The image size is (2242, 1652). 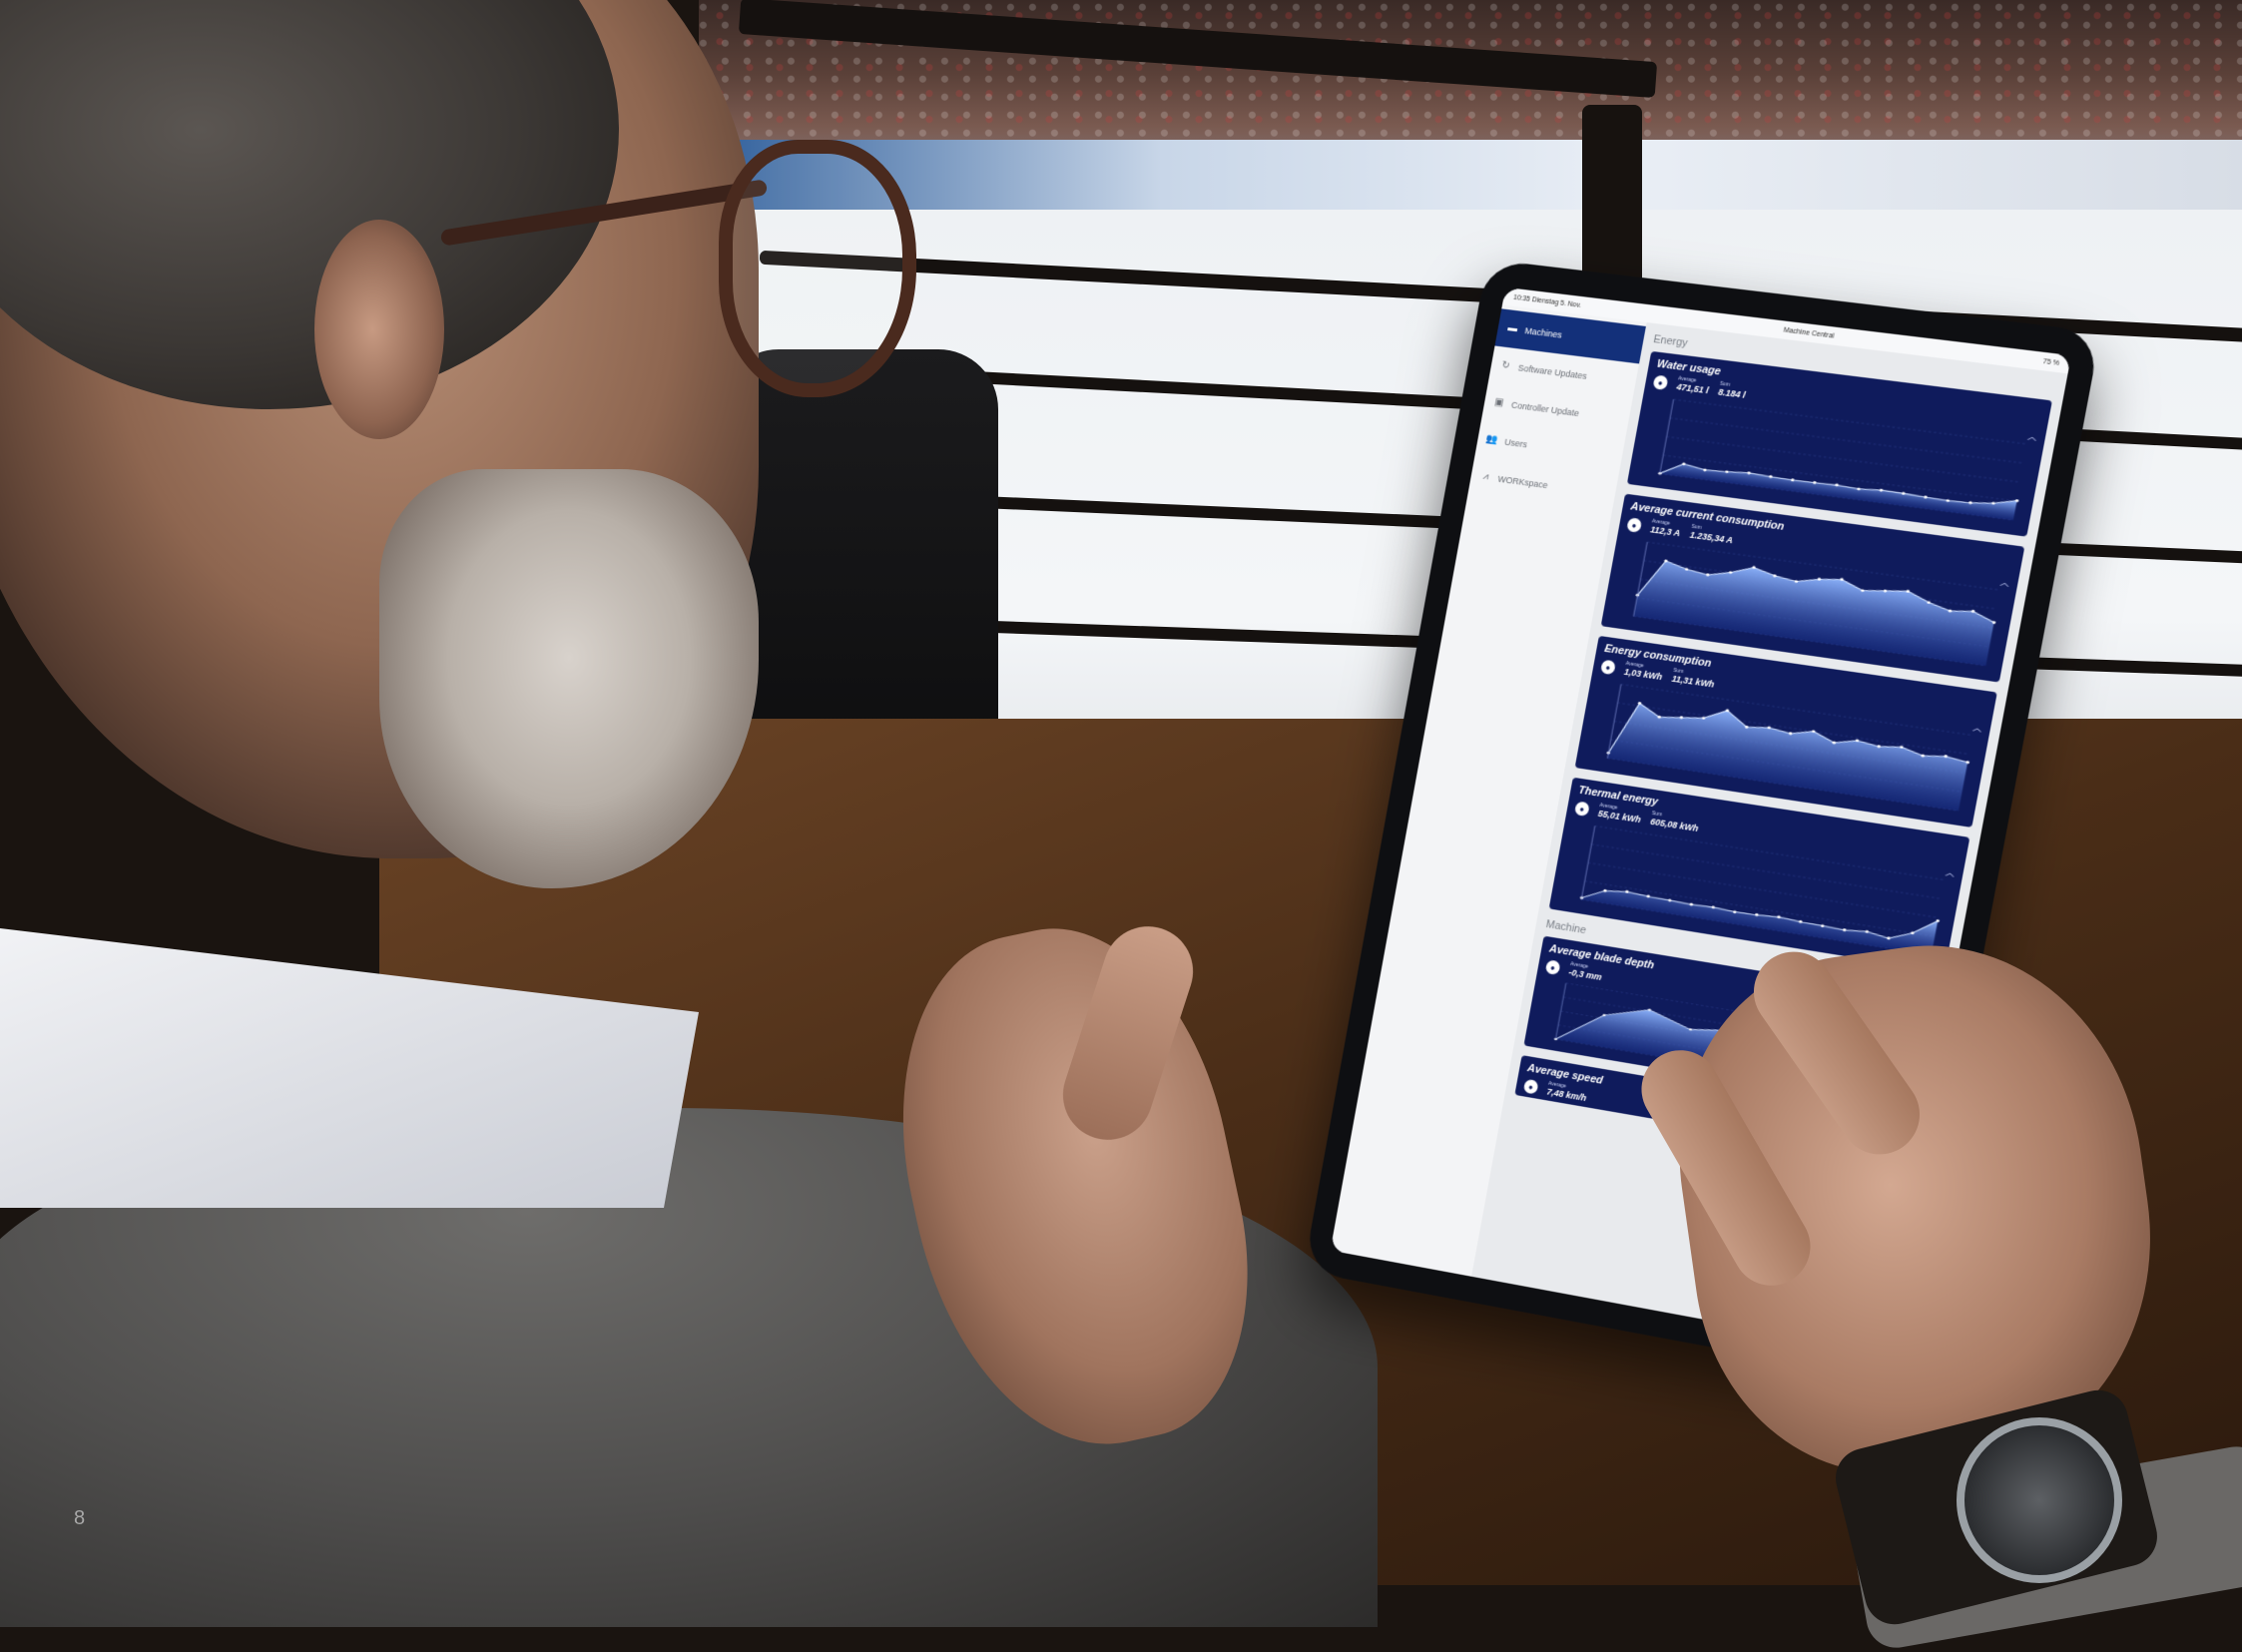 What do you see at coordinates (80, 1518) in the screenshot?
I see `page-number: 8` at bounding box center [80, 1518].